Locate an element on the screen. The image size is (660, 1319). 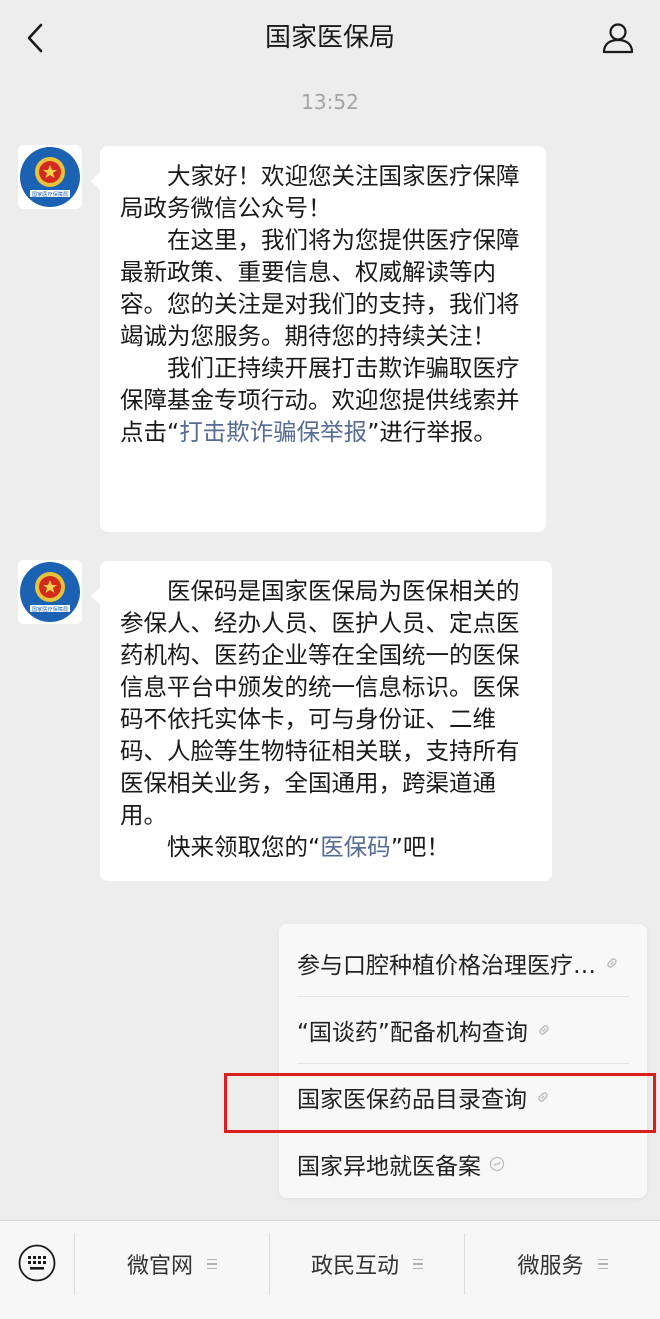
bottom-menu-bar: 微官网 政民互动 微服务 is located at coordinates (330, 1269).